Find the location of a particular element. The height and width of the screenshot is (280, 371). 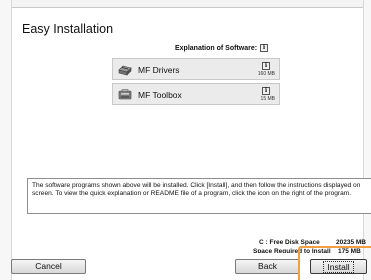

software-name: MF Drivers is located at coordinates (159, 70).